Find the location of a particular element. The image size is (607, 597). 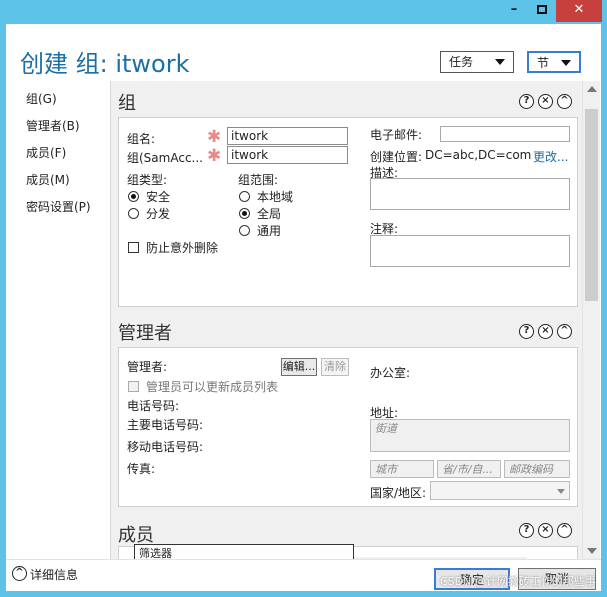

tasks-dropdown: 任务 is located at coordinates (477, 62).